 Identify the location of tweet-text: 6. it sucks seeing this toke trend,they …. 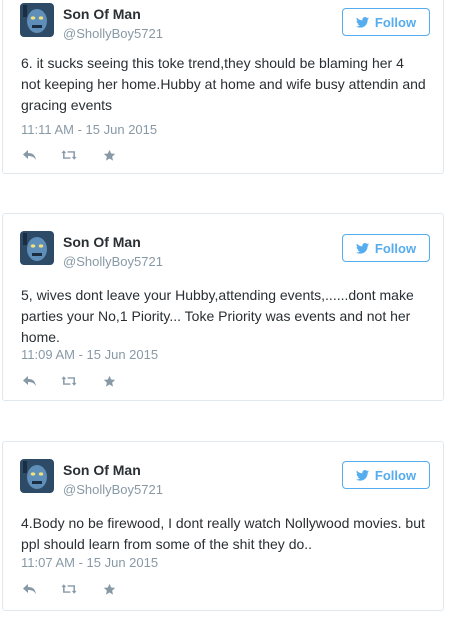
(223, 84).